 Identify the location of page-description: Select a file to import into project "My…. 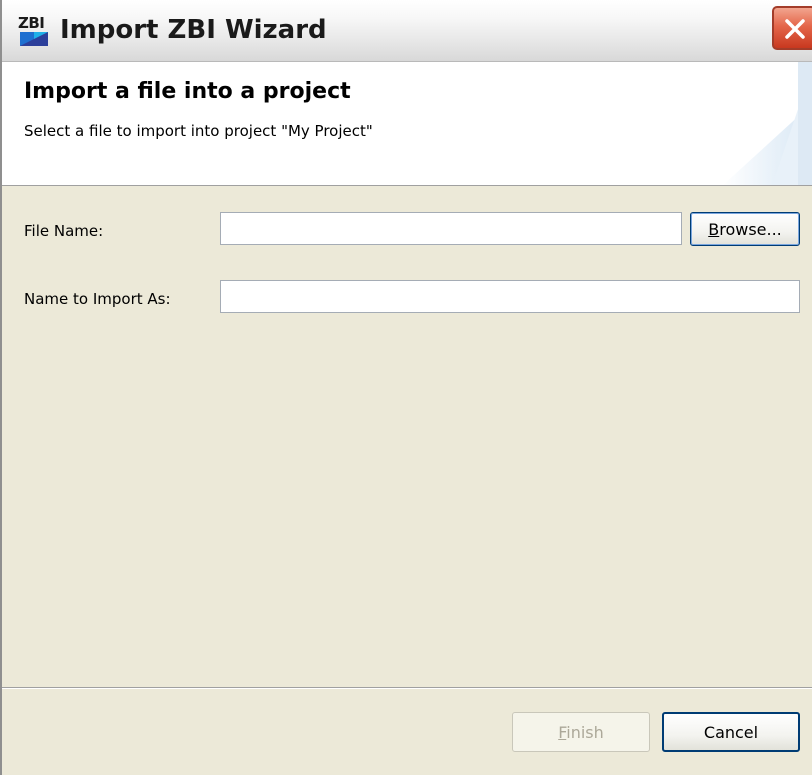
(198, 131).